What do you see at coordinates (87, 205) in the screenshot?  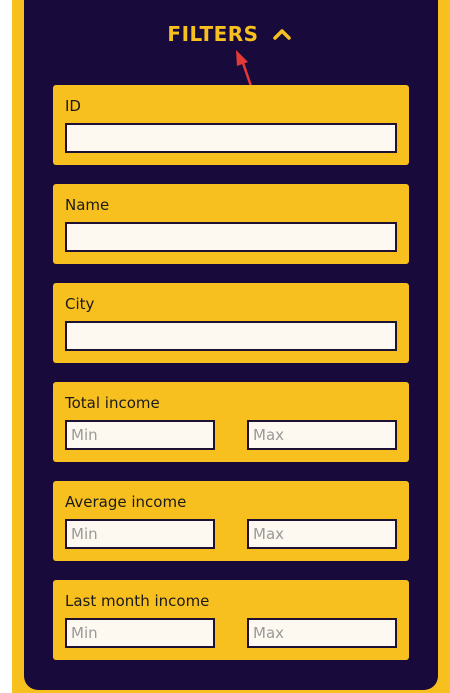 I see `name-filter-label: Name` at bounding box center [87, 205].